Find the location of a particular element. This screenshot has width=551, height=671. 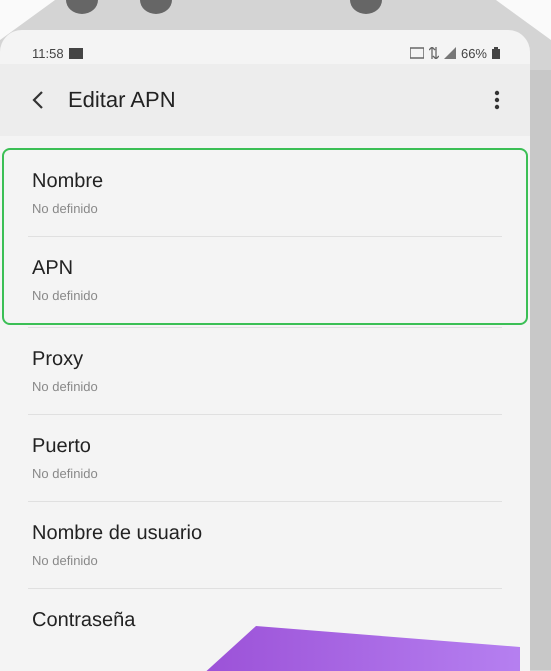

setting-title: Nombre is located at coordinates (68, 181).